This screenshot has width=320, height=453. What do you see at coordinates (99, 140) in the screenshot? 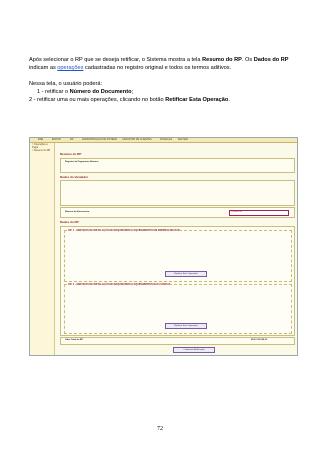
I see `menu-item: ADMINISTRAÇÃO DE SISTEMA` at bounding box center [99, 140].